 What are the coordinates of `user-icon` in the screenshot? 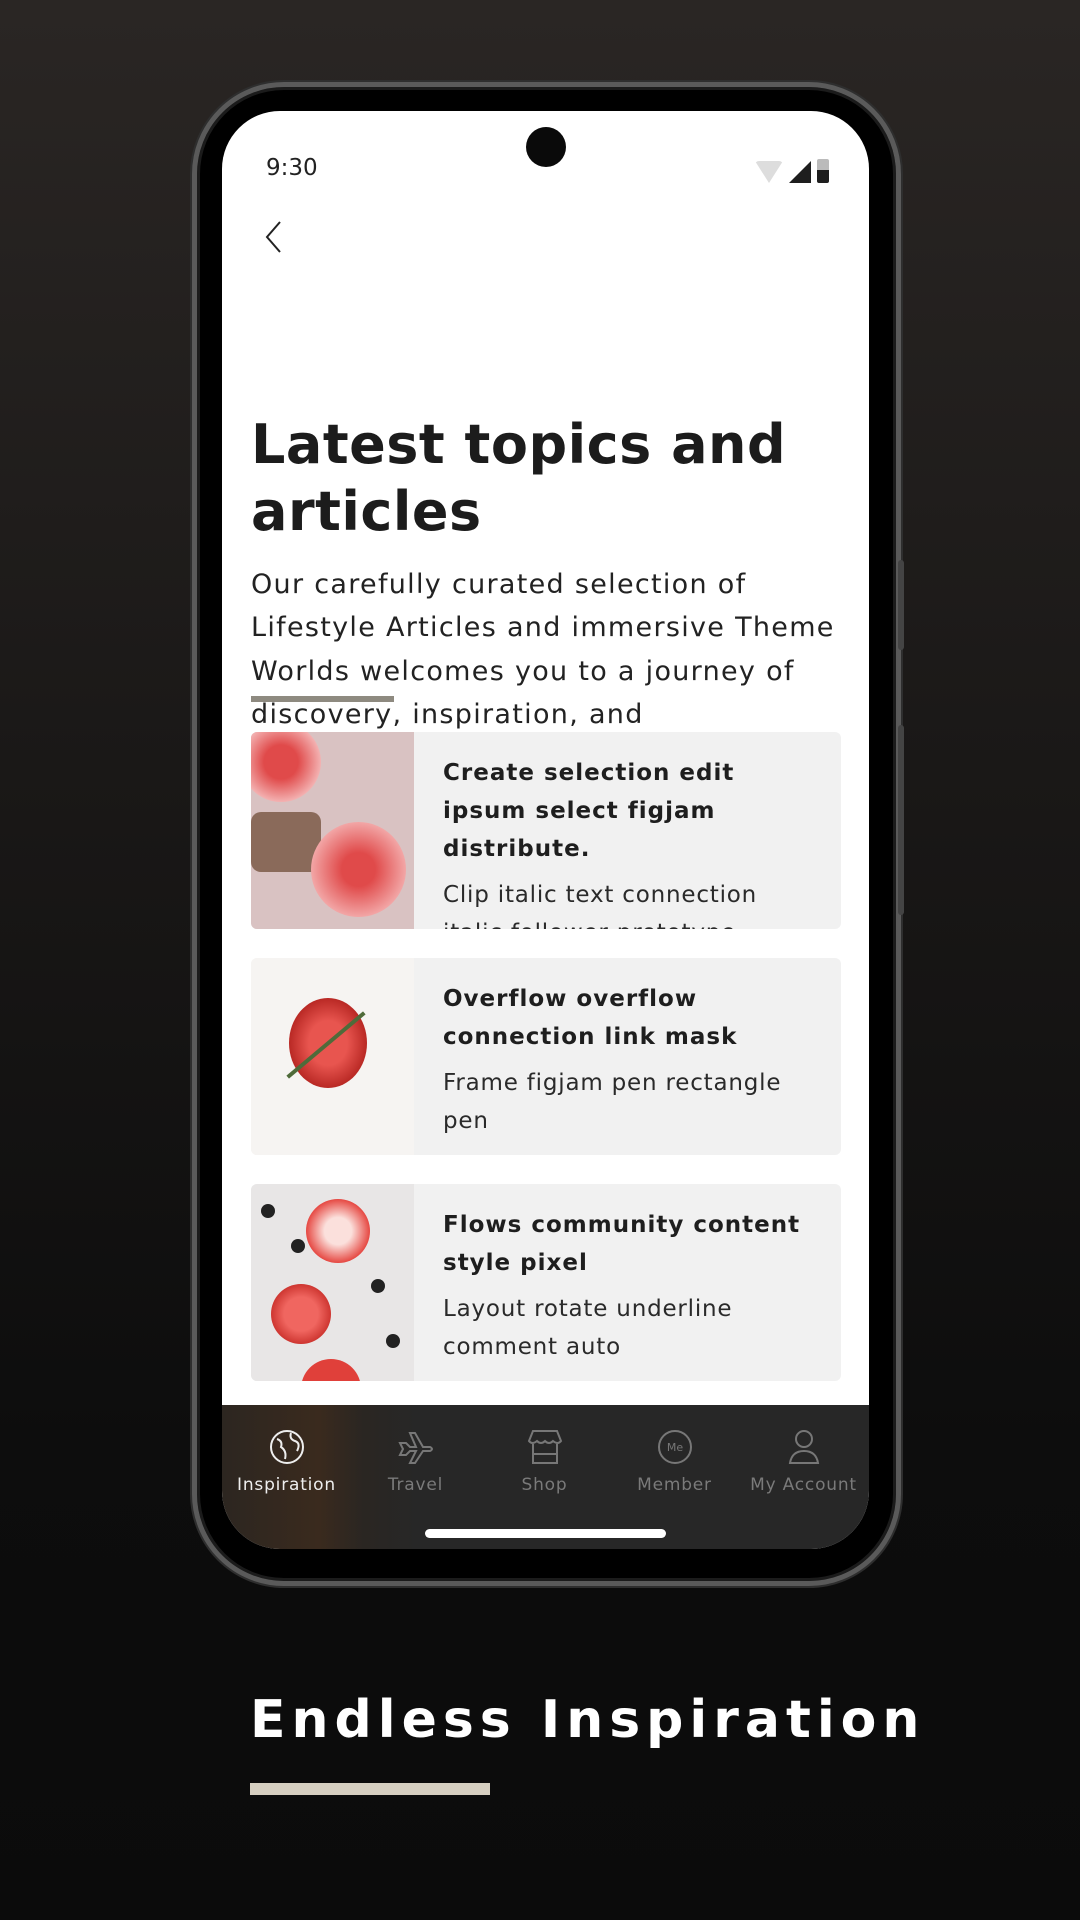 It's located at (803, 1447).